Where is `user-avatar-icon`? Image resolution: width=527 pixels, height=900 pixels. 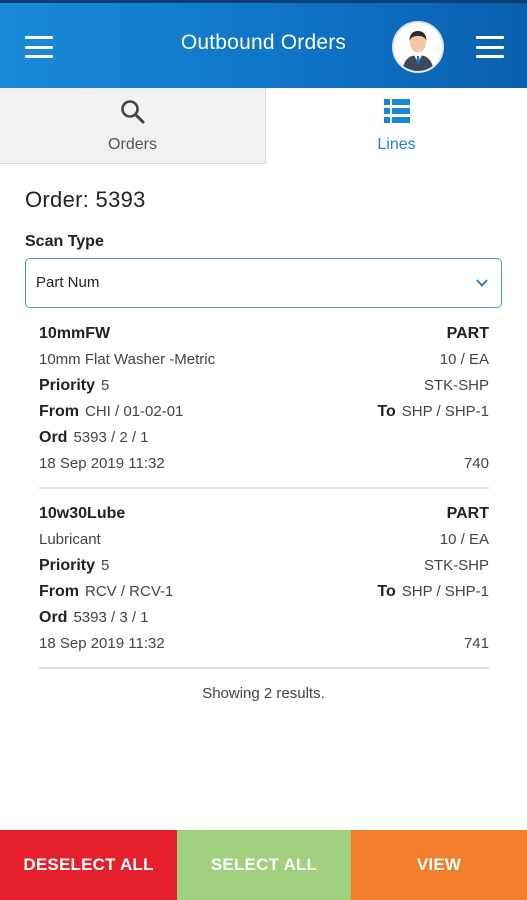
user-avatar-icon is located at coordinates (418, 47).